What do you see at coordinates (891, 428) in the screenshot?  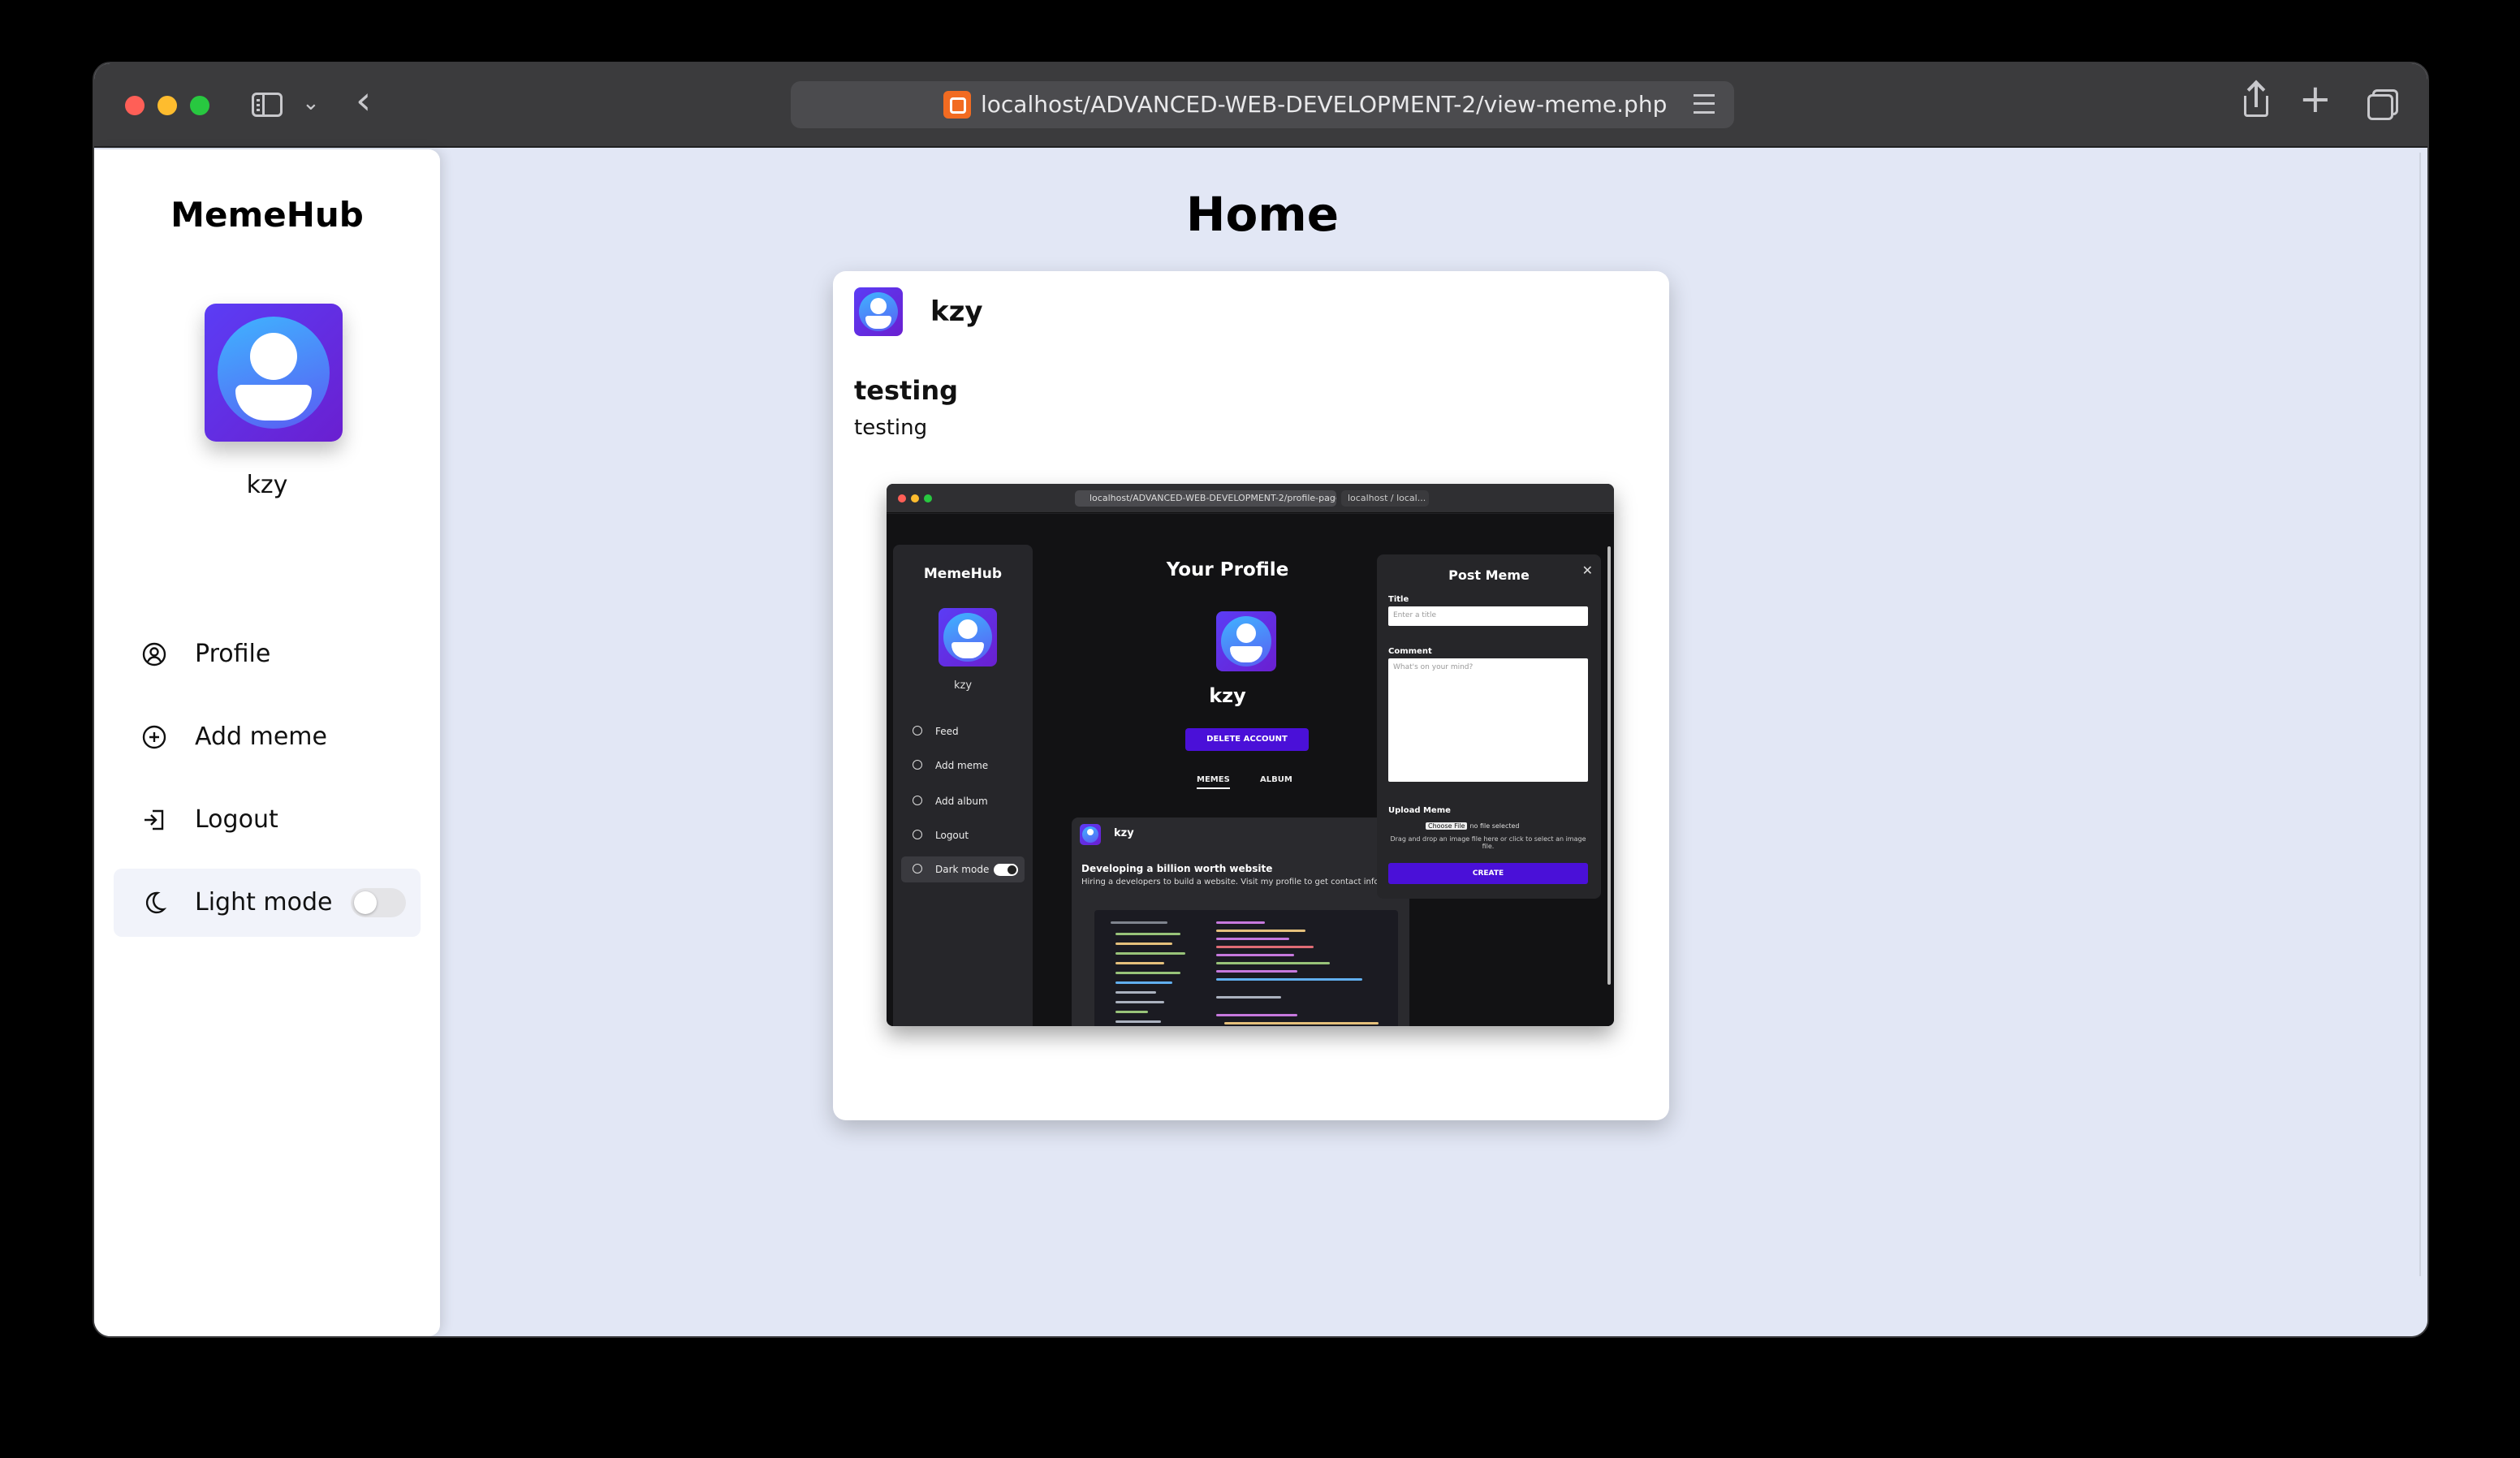 I see `post-comment: testing` at bounding box center [891, 428].